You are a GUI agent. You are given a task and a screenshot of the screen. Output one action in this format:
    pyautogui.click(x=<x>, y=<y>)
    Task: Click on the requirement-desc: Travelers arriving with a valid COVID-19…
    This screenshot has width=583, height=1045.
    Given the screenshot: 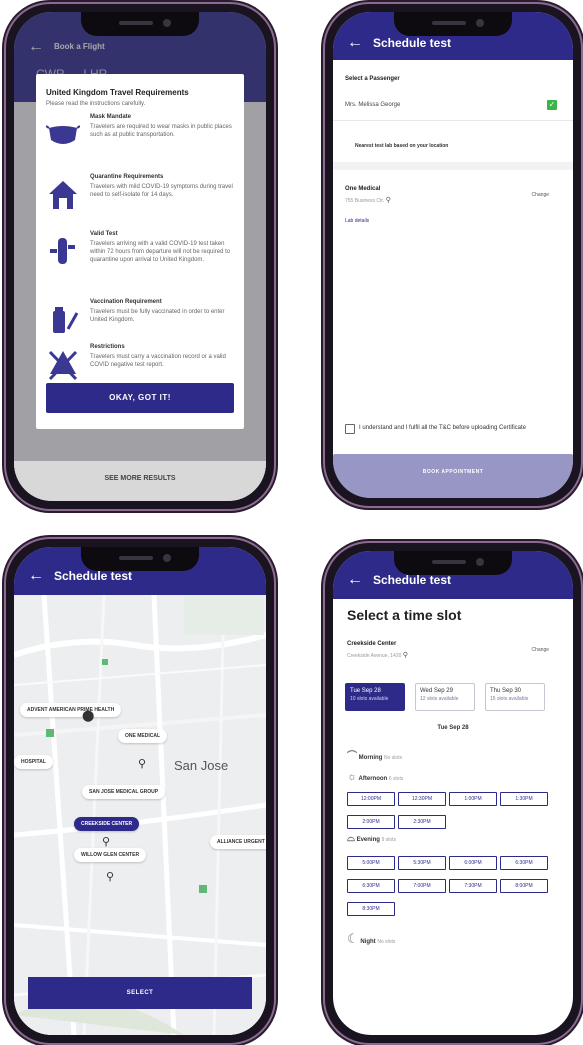 What is the action you would take?
    pyautogui.click(x=160, y=252)
    